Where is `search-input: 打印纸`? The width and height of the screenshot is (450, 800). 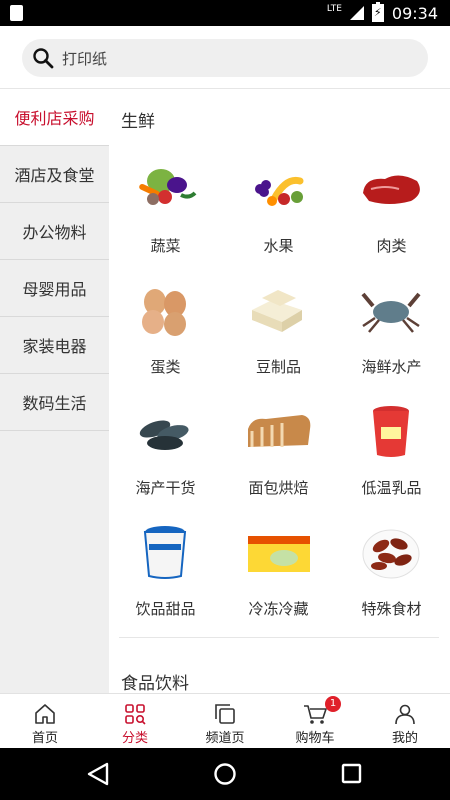
search-input: 打印纸 is located at coordinates (225, 58).